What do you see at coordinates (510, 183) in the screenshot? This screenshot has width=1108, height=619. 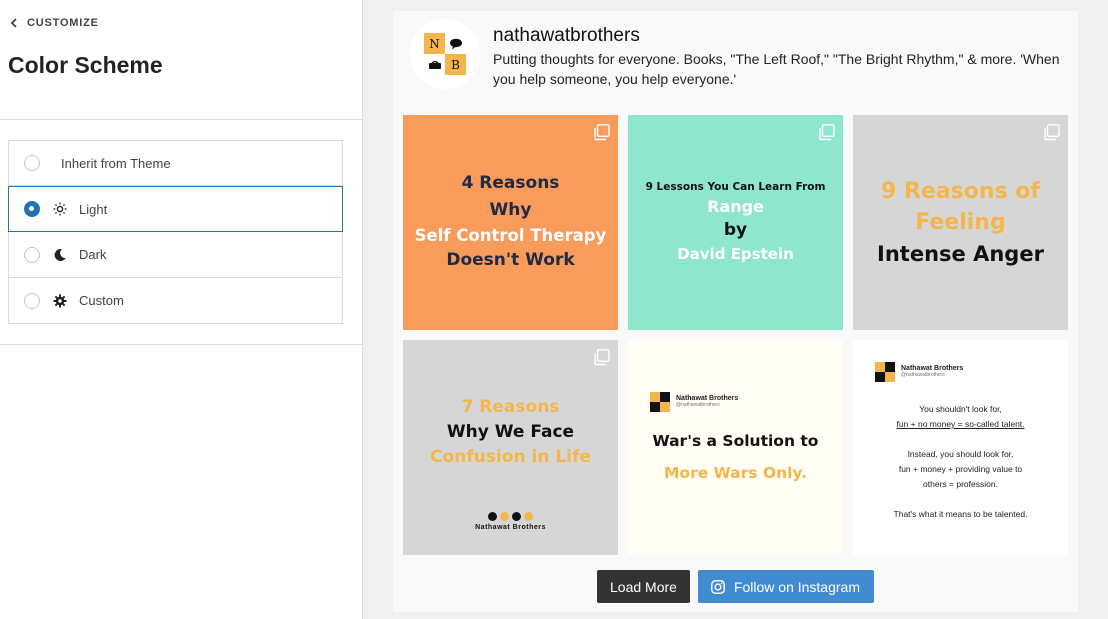 I see `post-text: 4 Reasons` at bounding box center [510, 183].